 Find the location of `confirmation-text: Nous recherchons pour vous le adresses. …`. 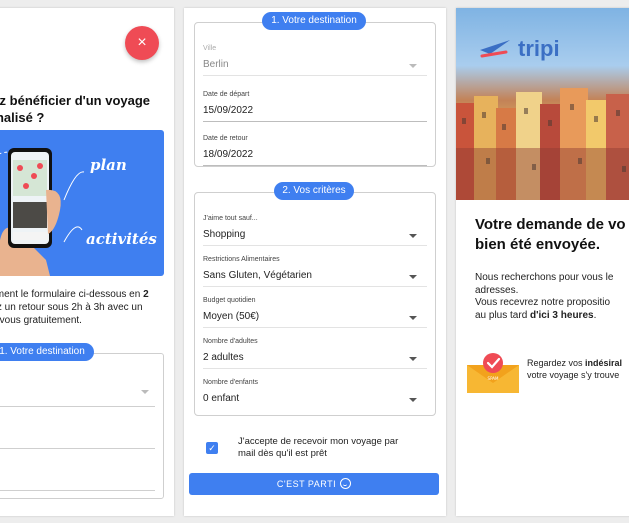

confirmation-text: Nous recherchons pour vous le adresses. … is located at coordinates (544, 296).